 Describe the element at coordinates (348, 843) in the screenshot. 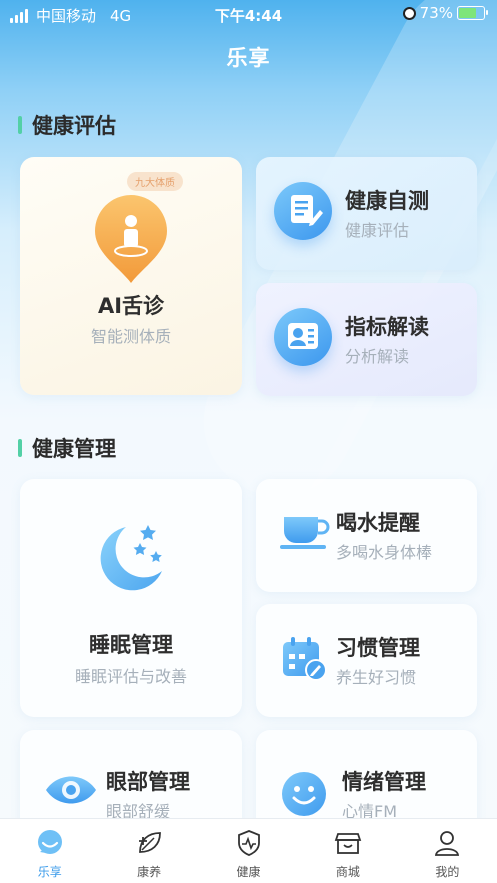

I see `shop-icon` at that location.